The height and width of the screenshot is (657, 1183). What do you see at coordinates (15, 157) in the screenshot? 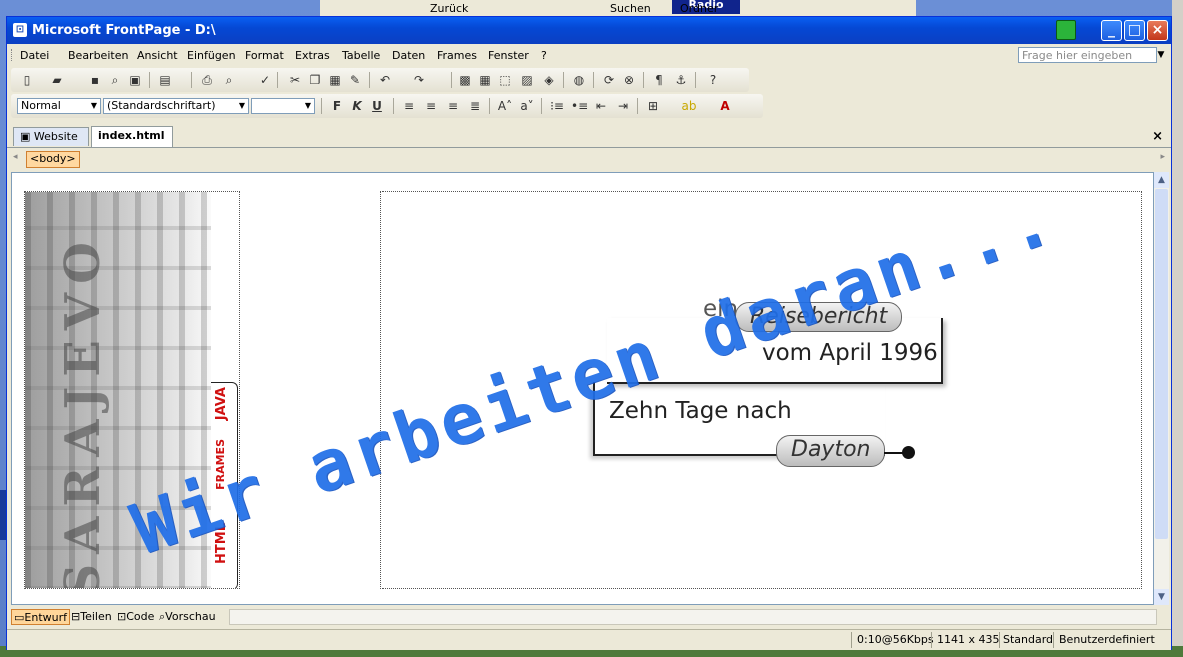
I see `tag-scroll-left-icon: ◂` at bounding box center [15, 157].